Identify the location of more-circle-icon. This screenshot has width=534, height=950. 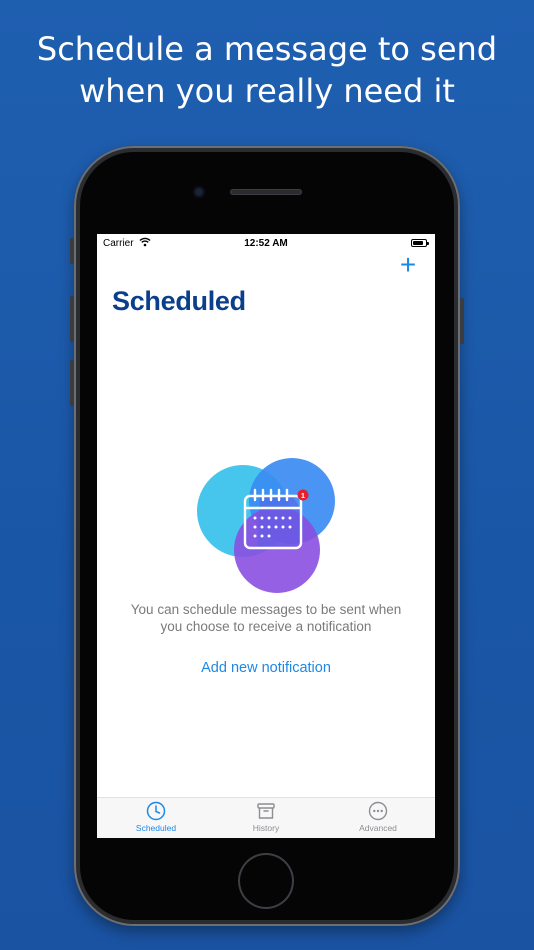
(378, 811).